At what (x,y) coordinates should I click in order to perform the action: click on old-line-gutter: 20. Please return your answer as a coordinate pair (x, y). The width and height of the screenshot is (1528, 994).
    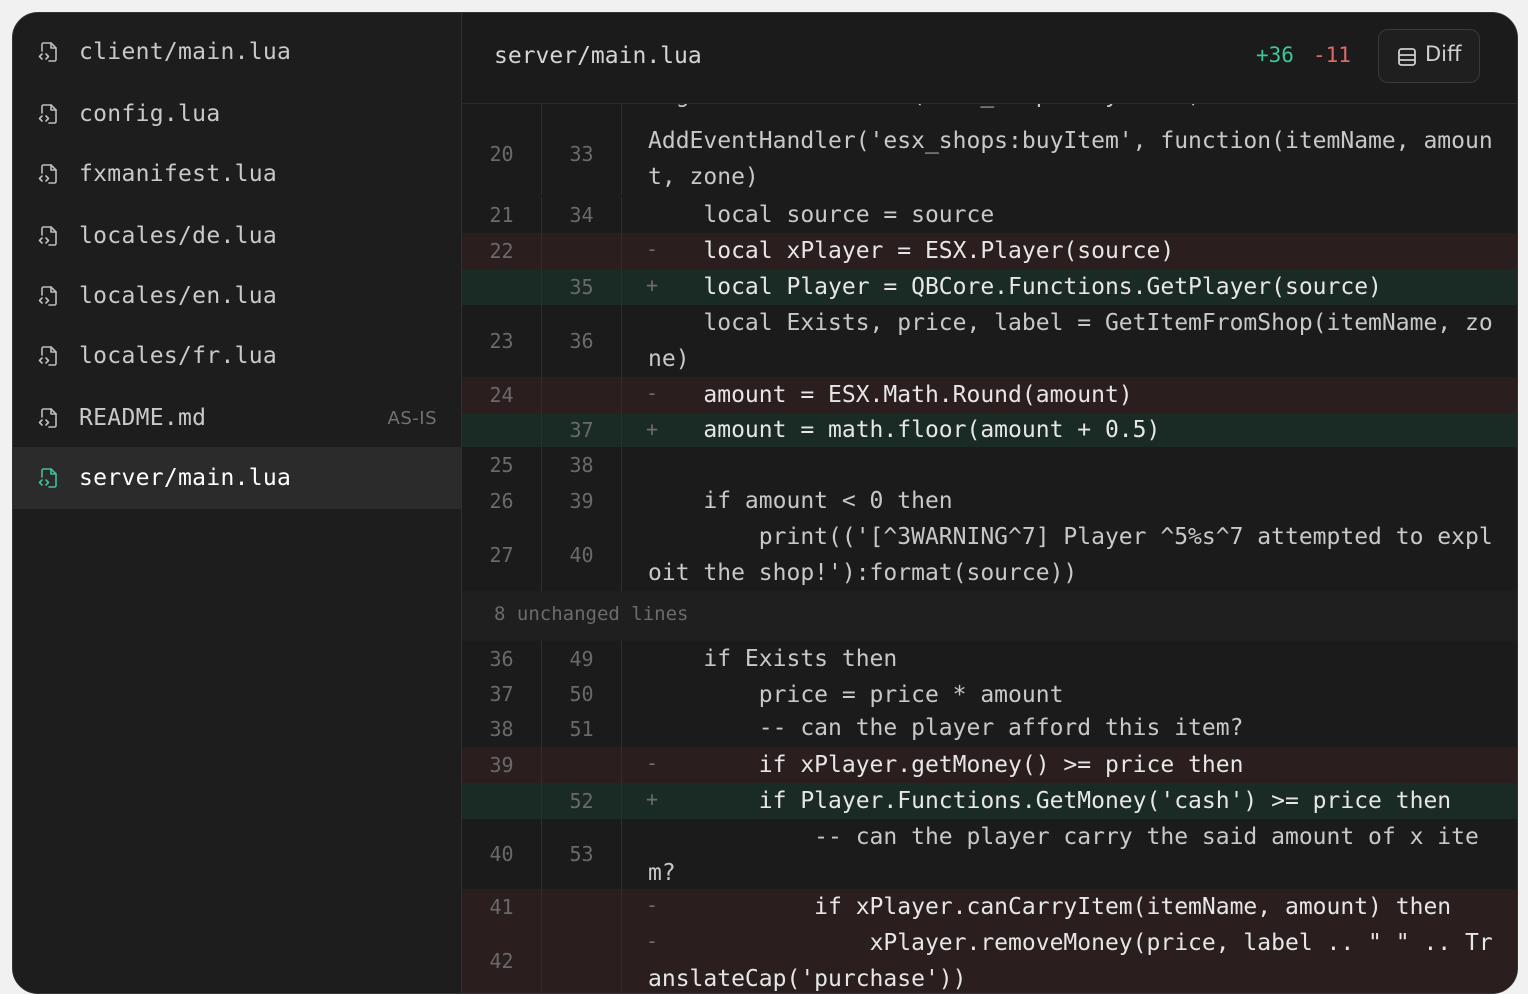
    Looking at the image, I should click on (502, 154).